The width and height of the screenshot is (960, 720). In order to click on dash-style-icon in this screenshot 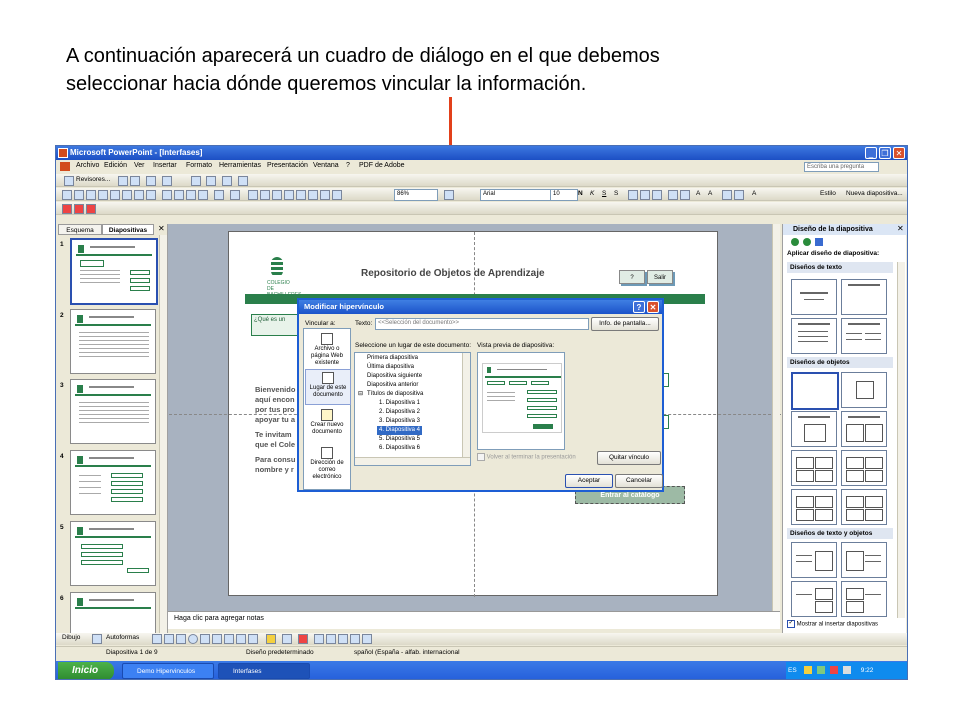, I will do `click(331, 639)`.